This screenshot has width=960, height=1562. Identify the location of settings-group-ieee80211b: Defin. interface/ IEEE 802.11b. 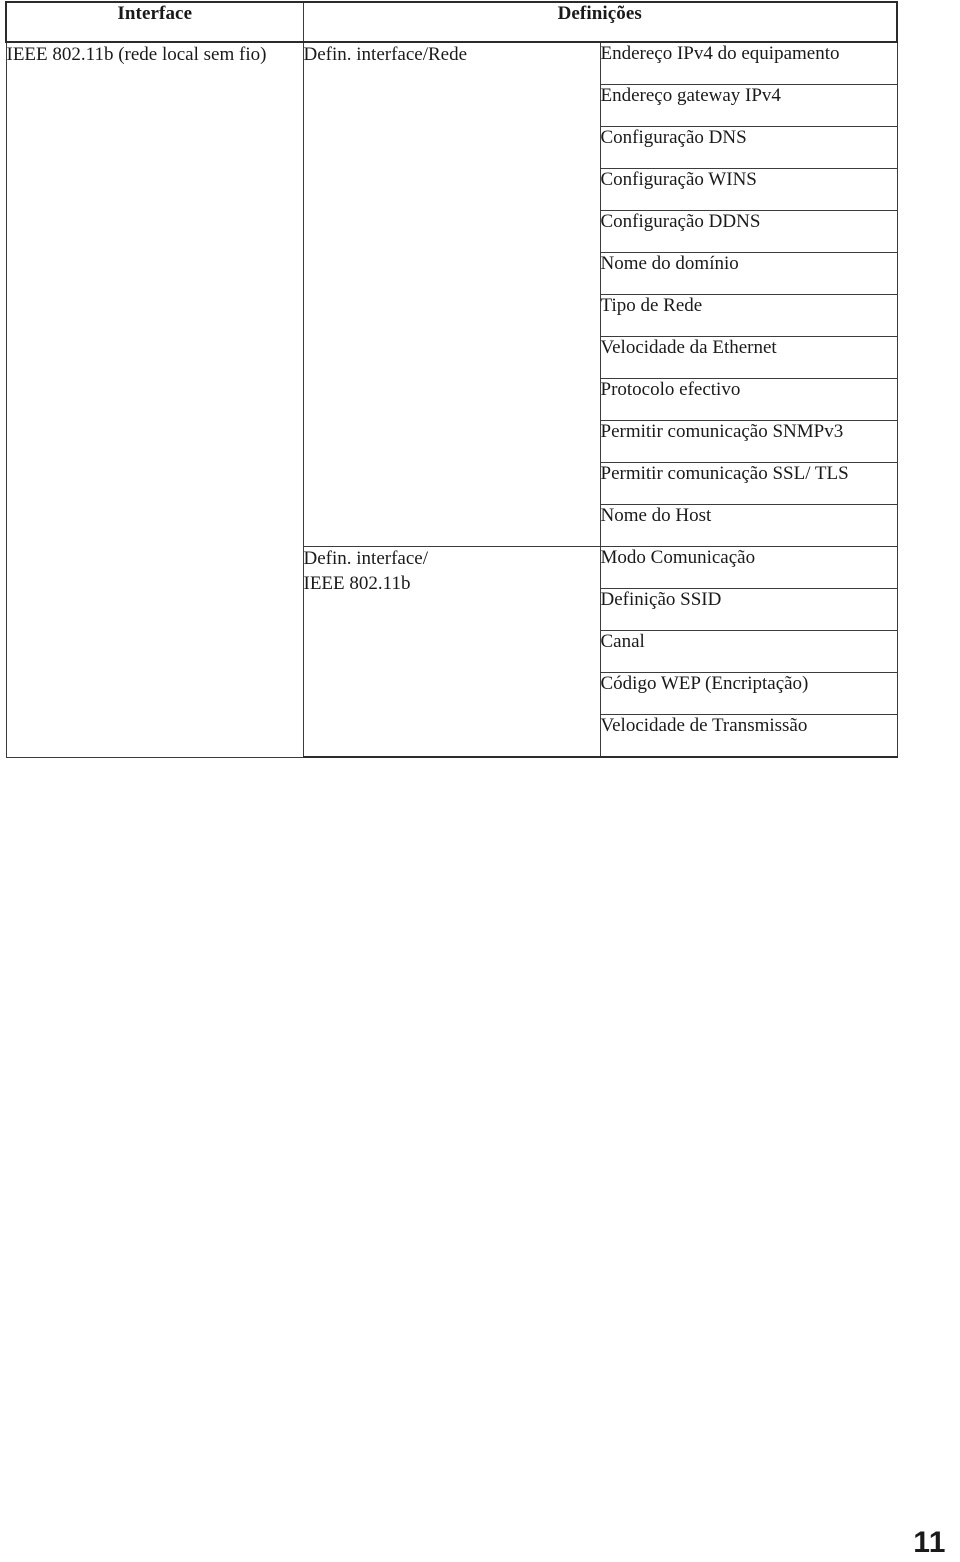
(451, 652).